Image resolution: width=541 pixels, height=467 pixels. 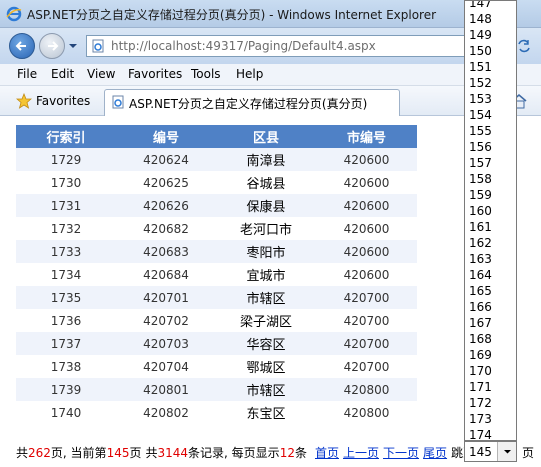 I want to click on dropdown-option: 152, so click(x=480, y=83).